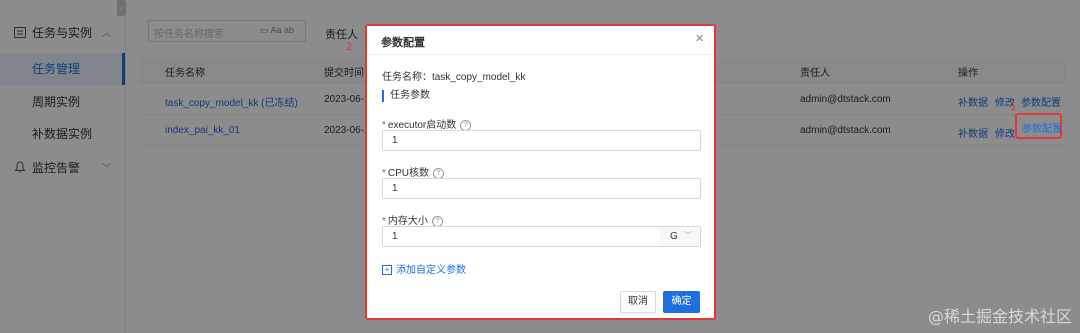 The width and height of the screenshot is (1080, 333). I want to click on watermark: @稀土掘金技术社区, so click(999, 316).